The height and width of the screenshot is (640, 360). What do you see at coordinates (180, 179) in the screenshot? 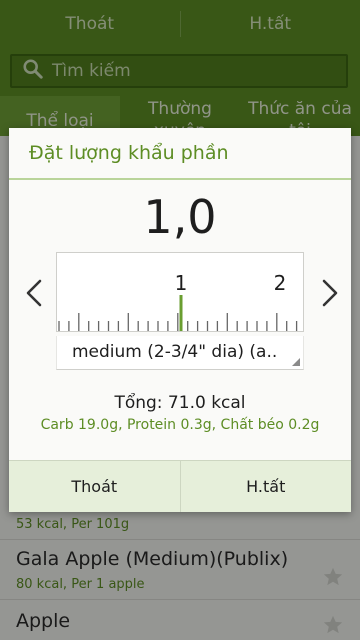
I see `title-divider` at bounding box center [180, 179].